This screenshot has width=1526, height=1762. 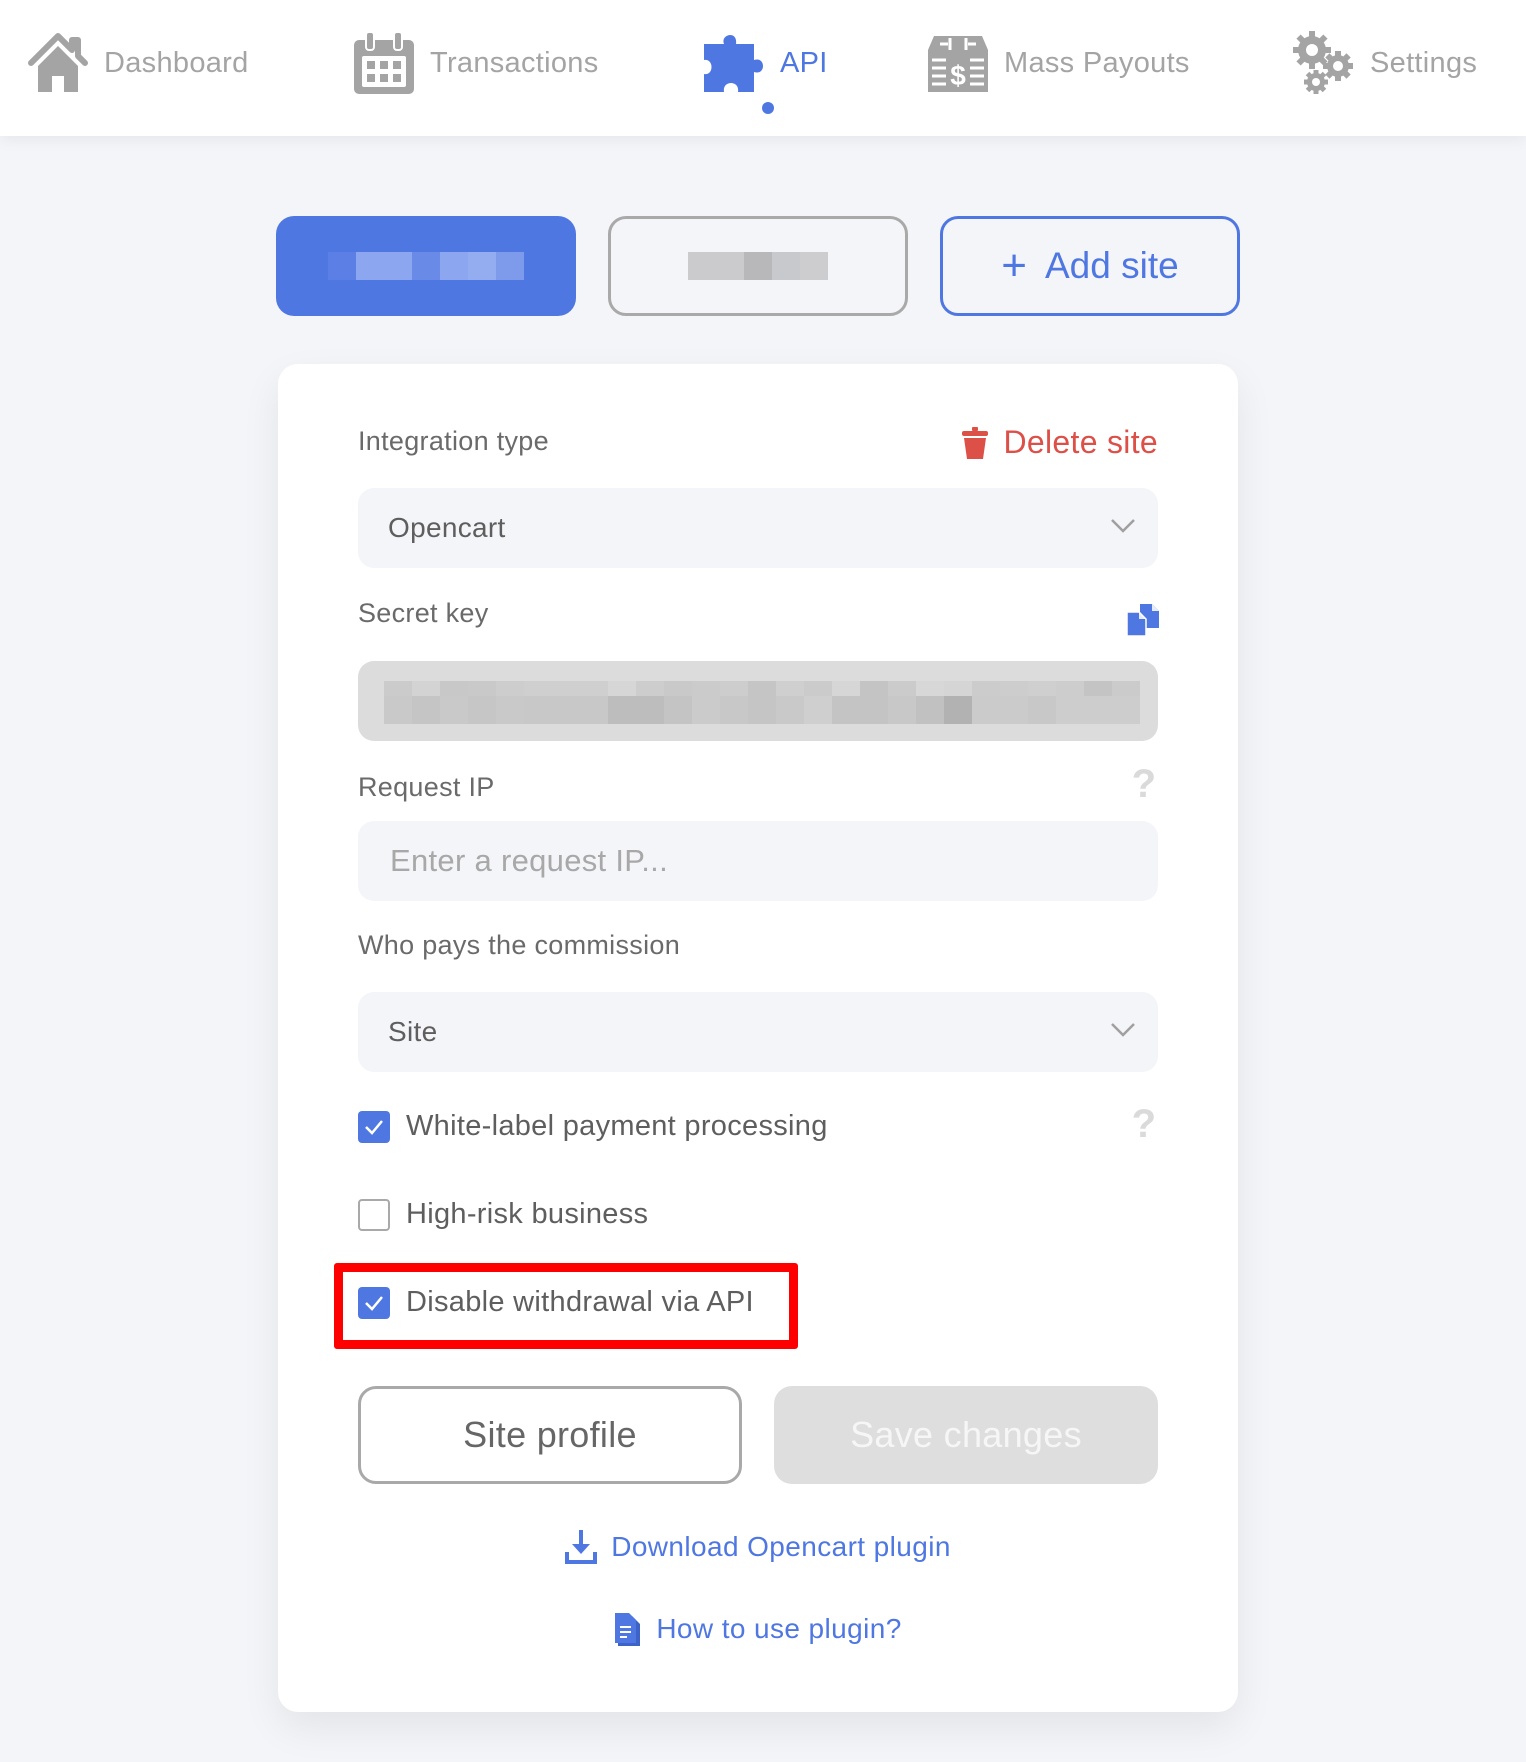 I want to click on disable-withdrawal-label: Disable withdrawal via API, so click(x=580, y=1302).